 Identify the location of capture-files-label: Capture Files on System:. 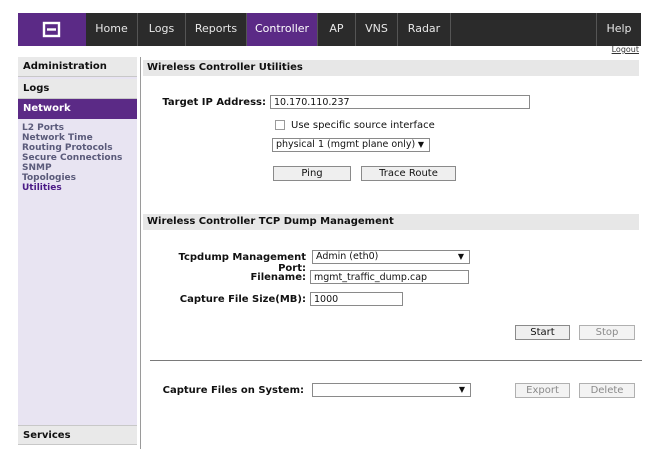
(233, 390).